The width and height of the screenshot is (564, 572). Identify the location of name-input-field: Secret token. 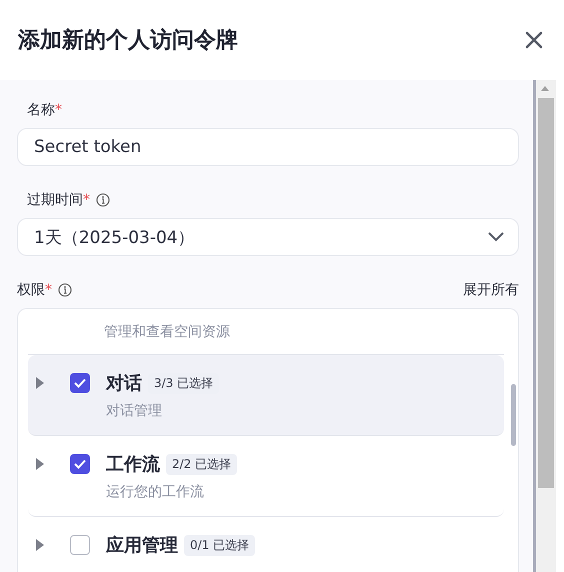
(268, 147).